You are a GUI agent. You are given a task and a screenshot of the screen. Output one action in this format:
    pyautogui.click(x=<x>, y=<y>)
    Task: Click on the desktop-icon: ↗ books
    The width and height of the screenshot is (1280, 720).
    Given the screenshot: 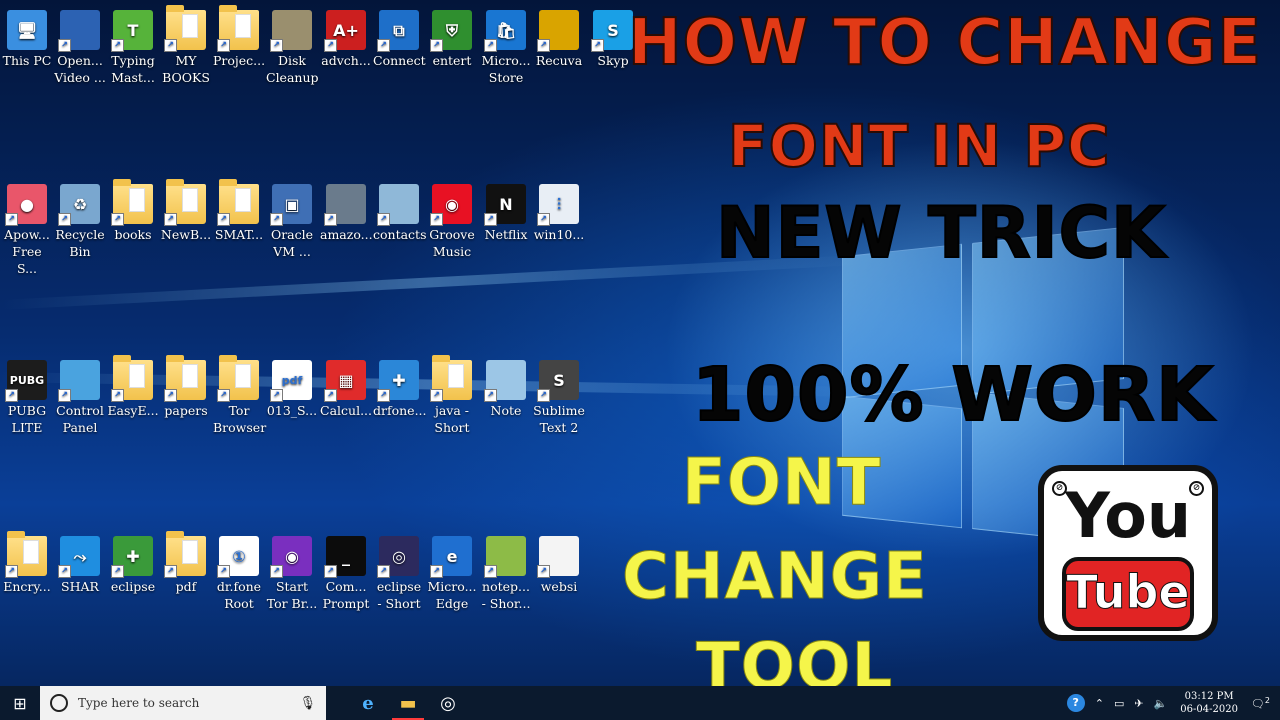 What is the action you would take?
    pyautogui.click(x=133, y=211)
    